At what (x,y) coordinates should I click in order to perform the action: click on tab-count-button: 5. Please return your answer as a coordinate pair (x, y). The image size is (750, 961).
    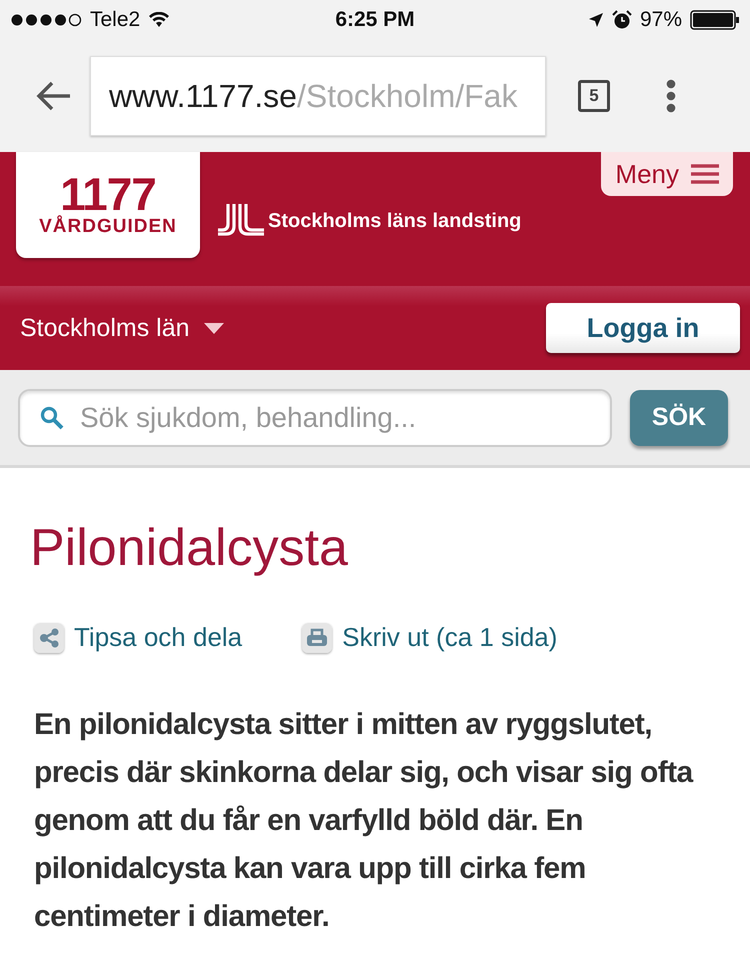
    Looking at the image, I should click on (594, 96).